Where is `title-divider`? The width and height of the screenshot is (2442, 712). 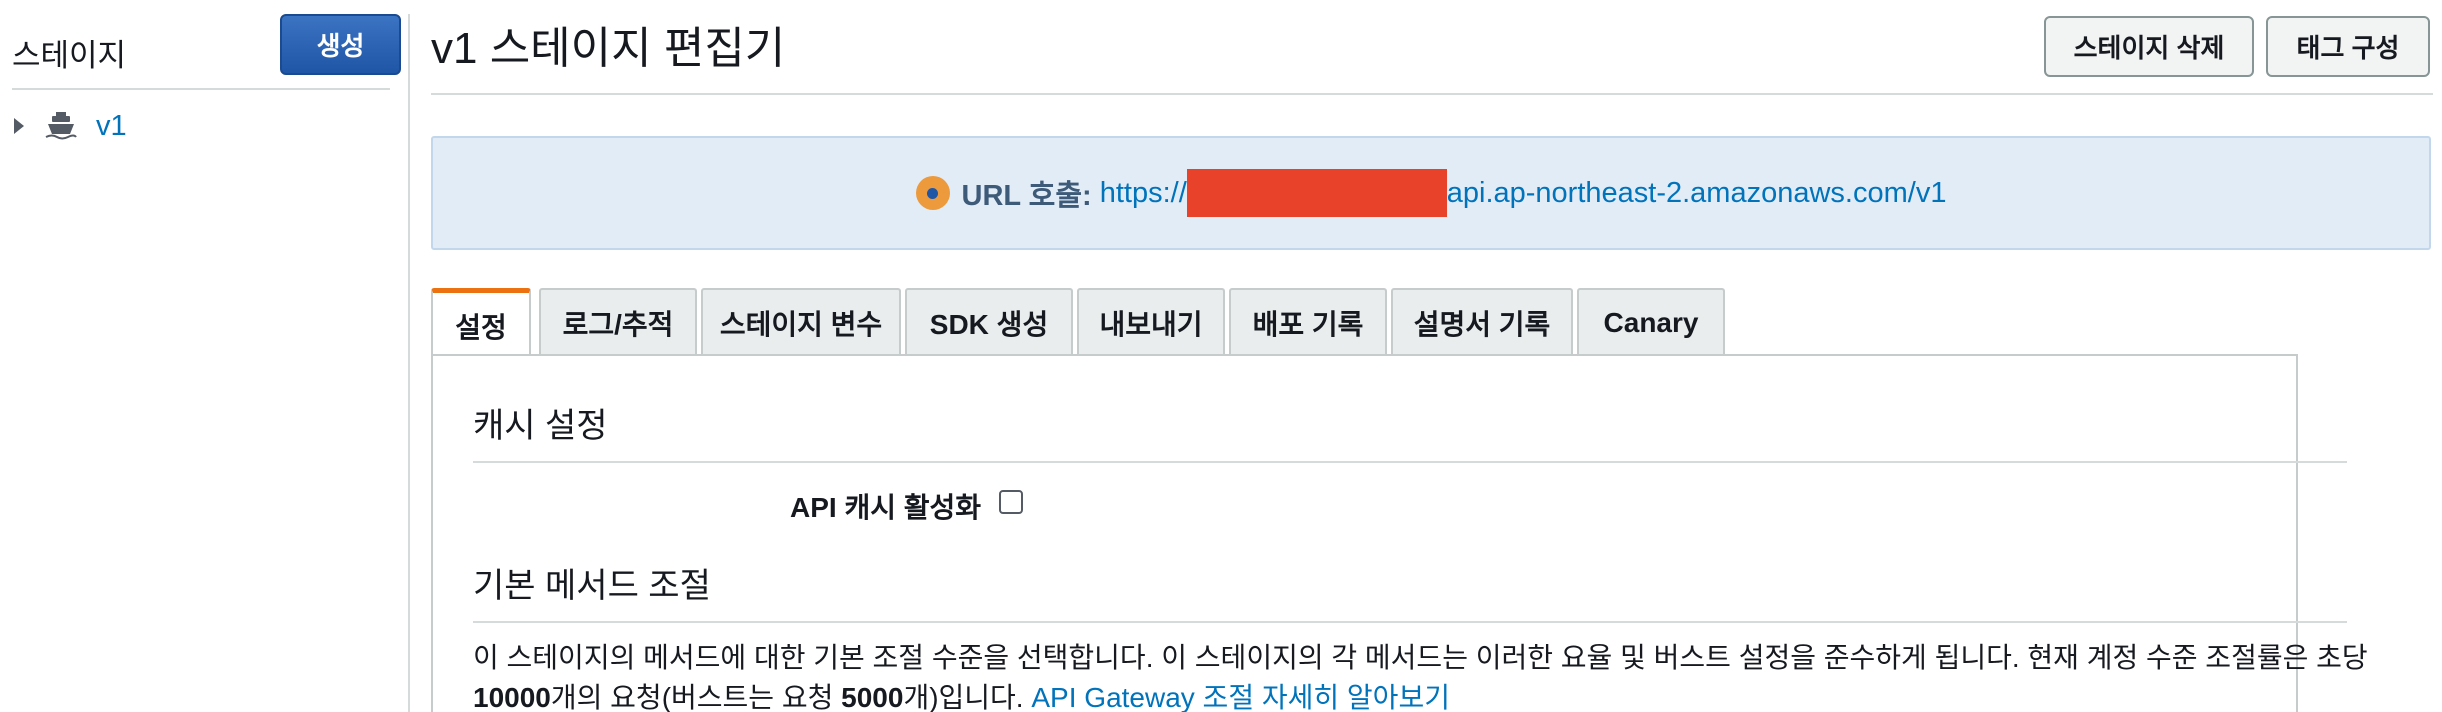
title-divider is located at coordinates (1432, 94).